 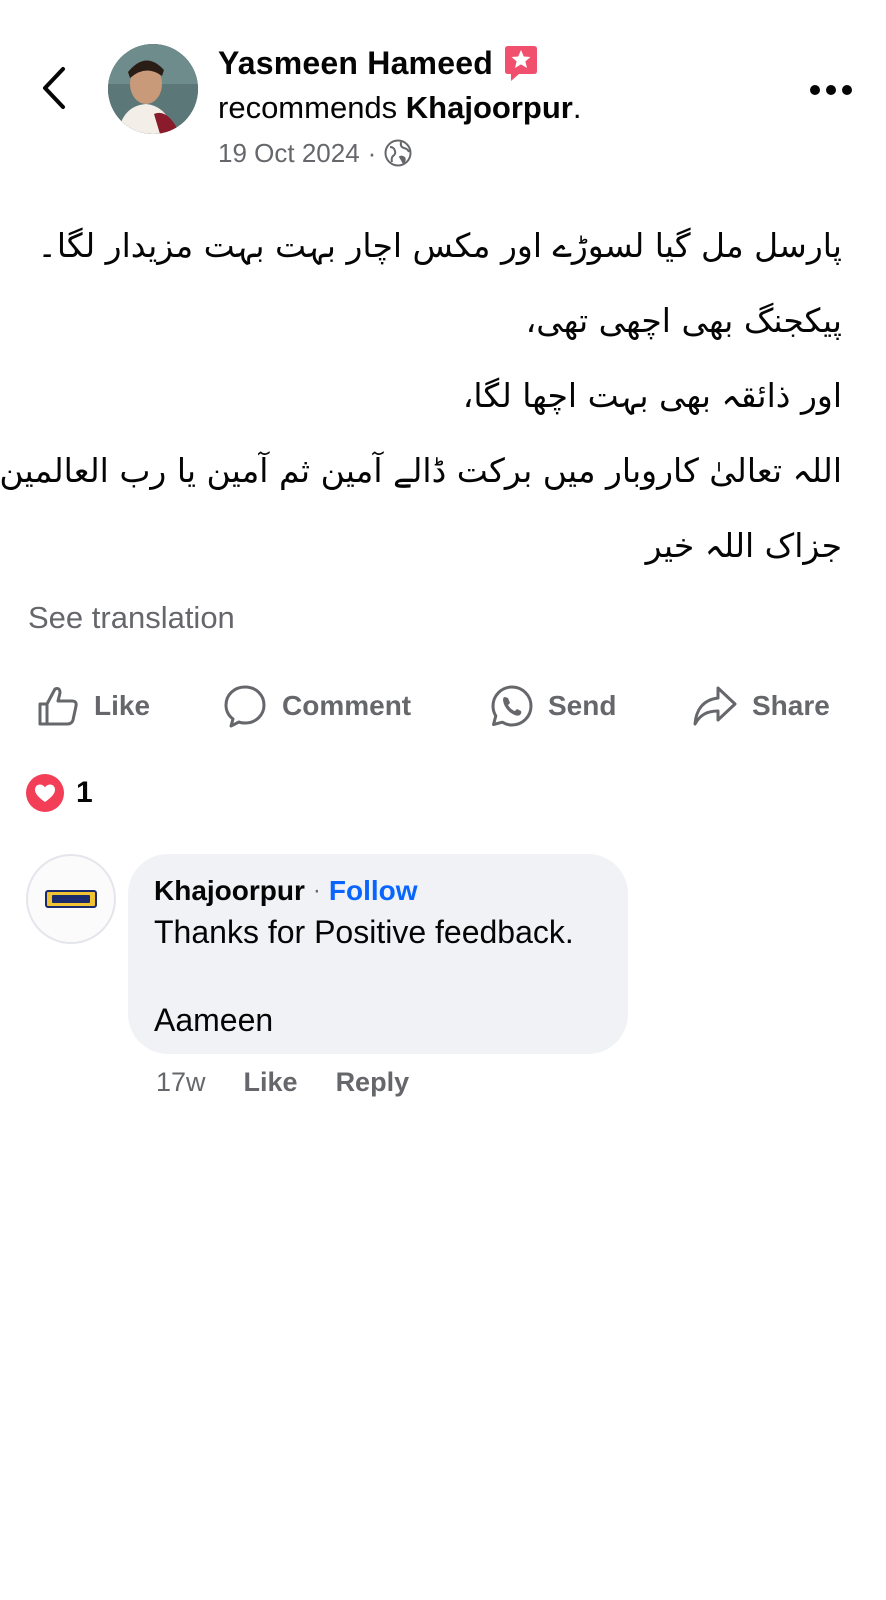 What do you see at coordinates (122, 705) in the screenshot?
I see `like-label: Like` at bounding box center [122, 705].